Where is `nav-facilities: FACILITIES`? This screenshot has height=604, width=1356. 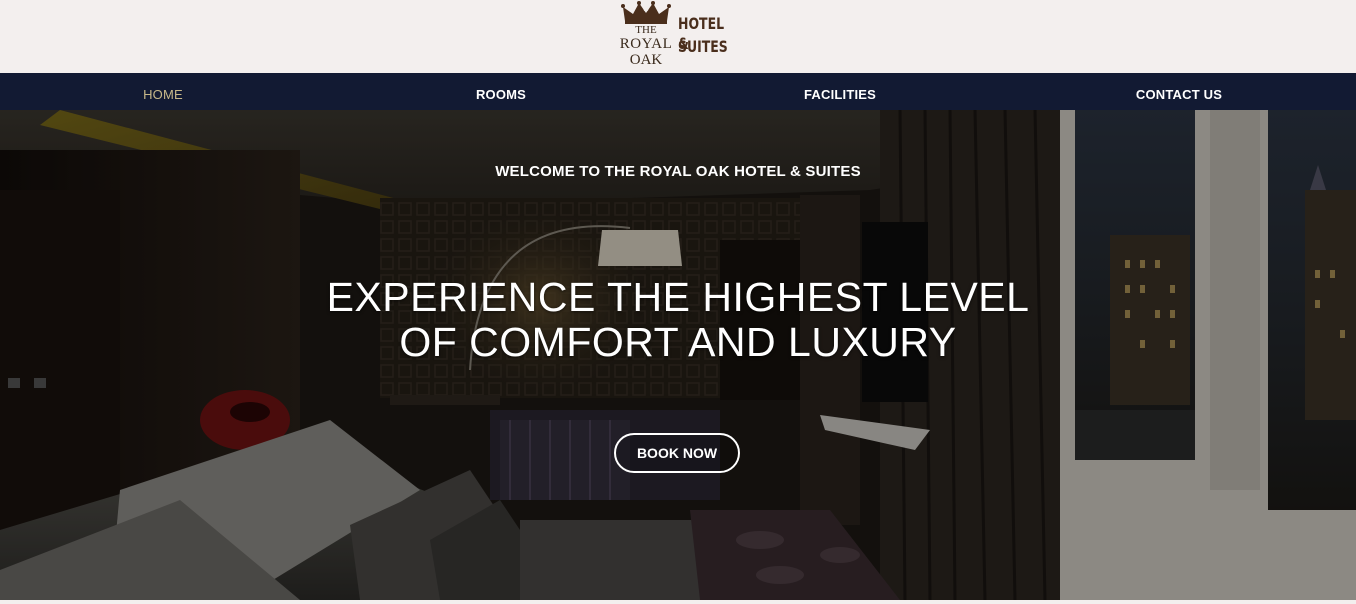
nav-facilities: FACILITIES is located at coordinates (840, 91).